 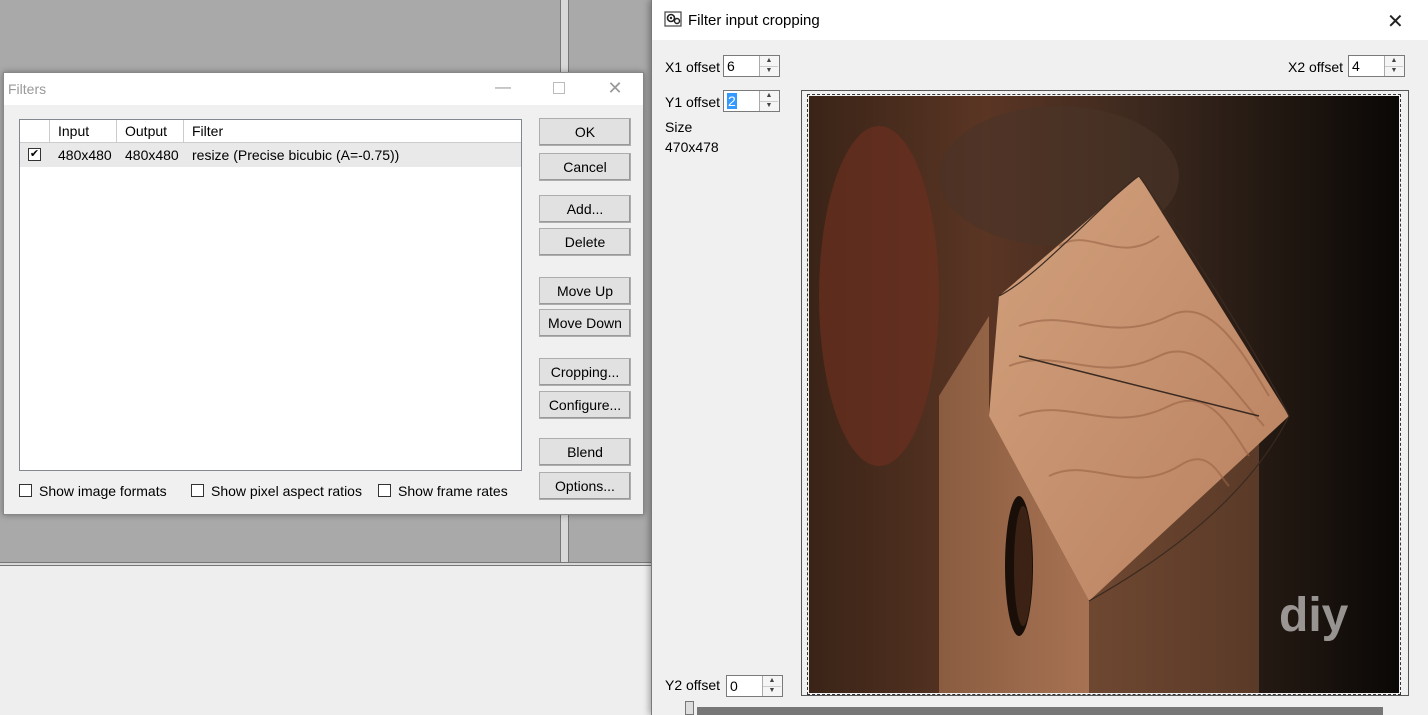 What do you see at coordinates (83, 131) in the screenshot?
I see `column-header-input: Input` at bounding box center [83, 131].